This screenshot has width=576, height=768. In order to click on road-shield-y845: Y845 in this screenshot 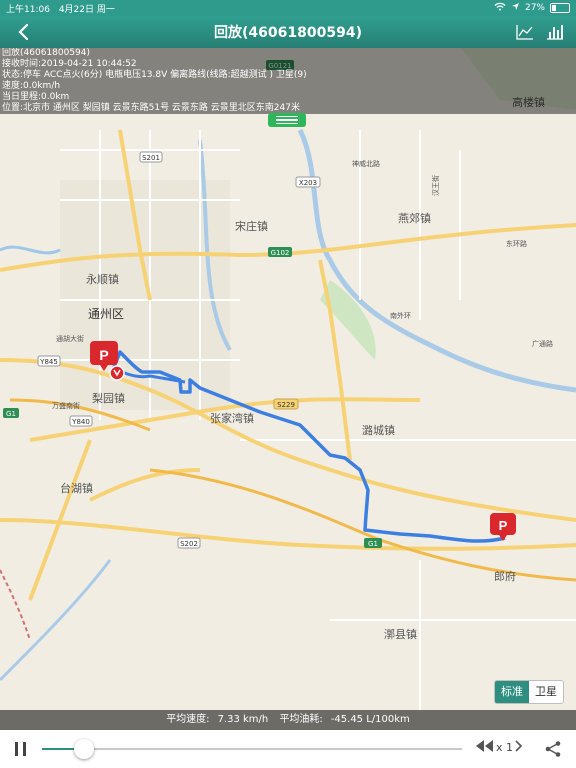, I will do `click(48, 362)`.